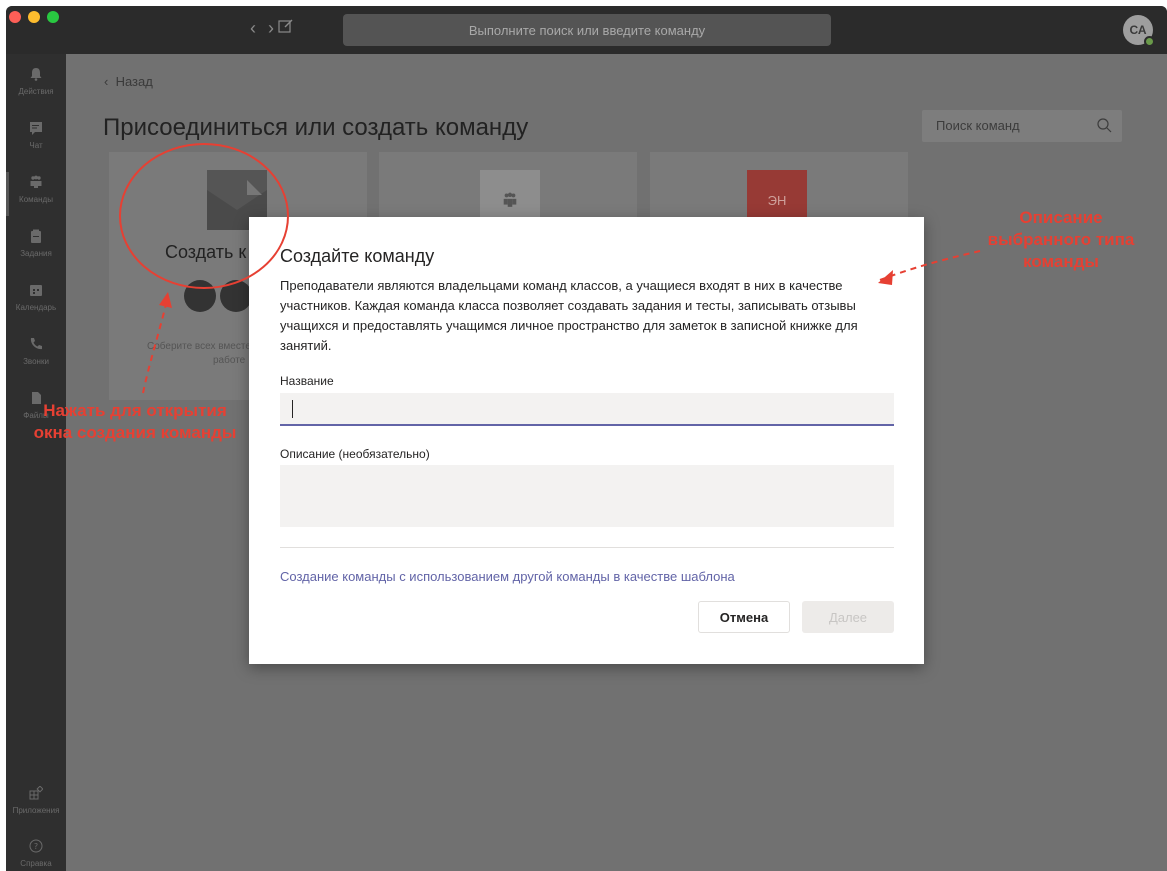  Describe the element at coordinates (36, 863) in the screenshot. I see `rail-item-label: Справка` at that location.